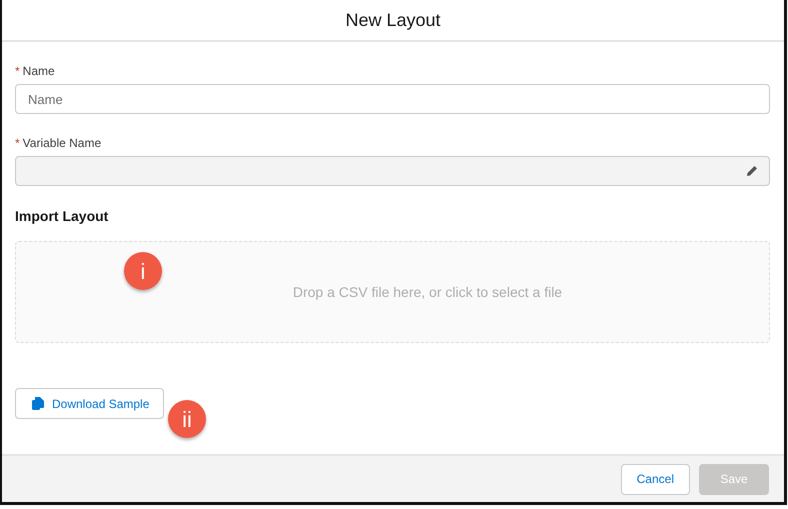  I want to click on dropzone-text: Drop a CSV file here, or click to select a file, so click(427, 292).